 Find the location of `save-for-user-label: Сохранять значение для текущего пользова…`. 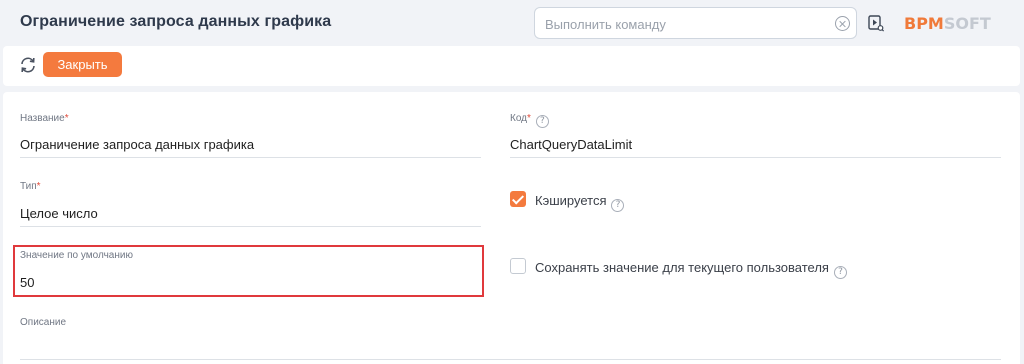

save-for-user-label: Сохранять значение для текущего пользова… is located at coordinates (691, 269).